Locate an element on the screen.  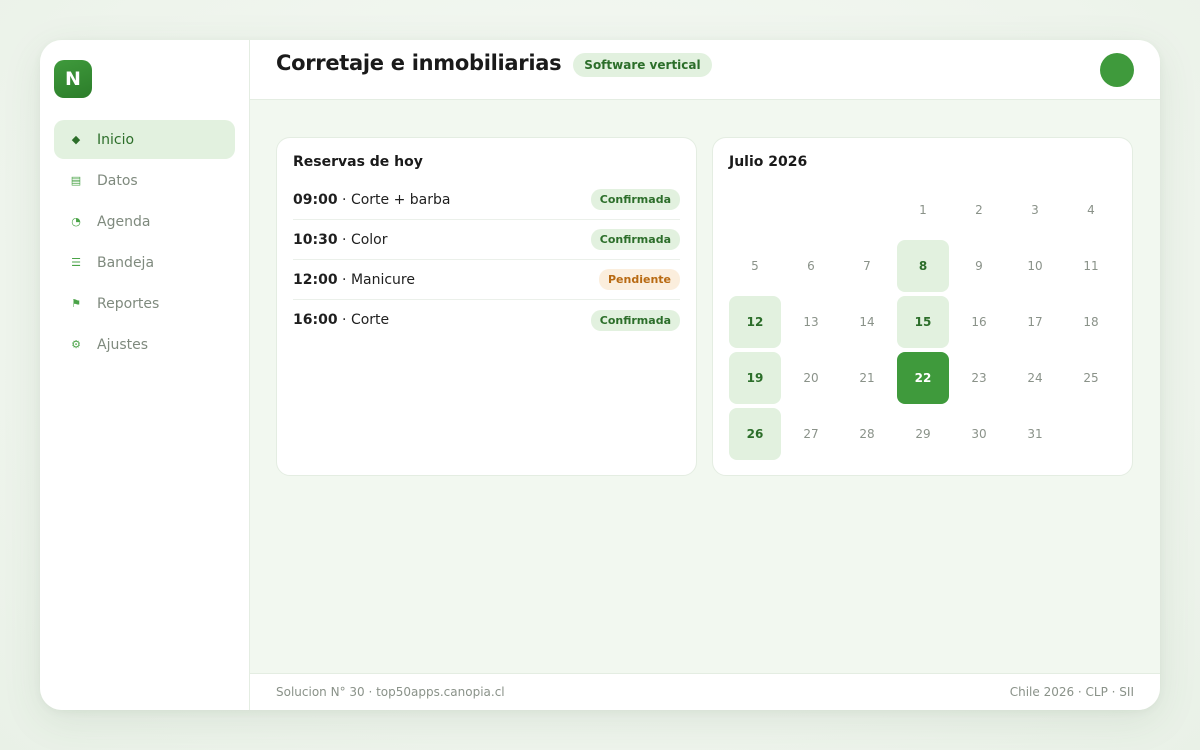
calendar-day: 21 is located at coordinates (867, 378).